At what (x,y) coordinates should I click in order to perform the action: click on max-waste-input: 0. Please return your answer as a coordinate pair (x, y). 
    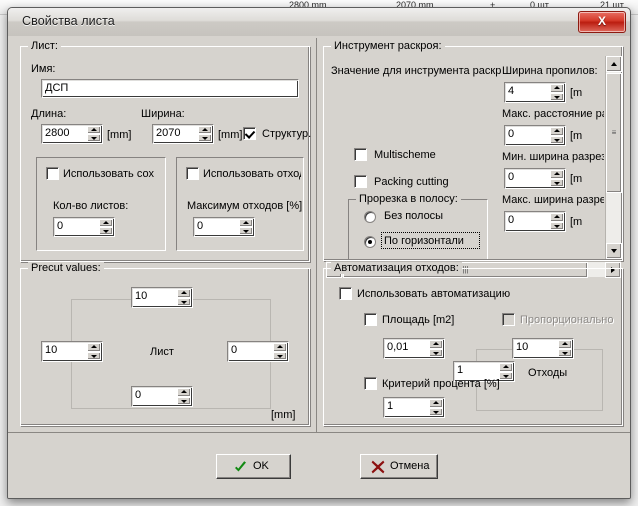
    Looking at the image, I should click on (224, 227).